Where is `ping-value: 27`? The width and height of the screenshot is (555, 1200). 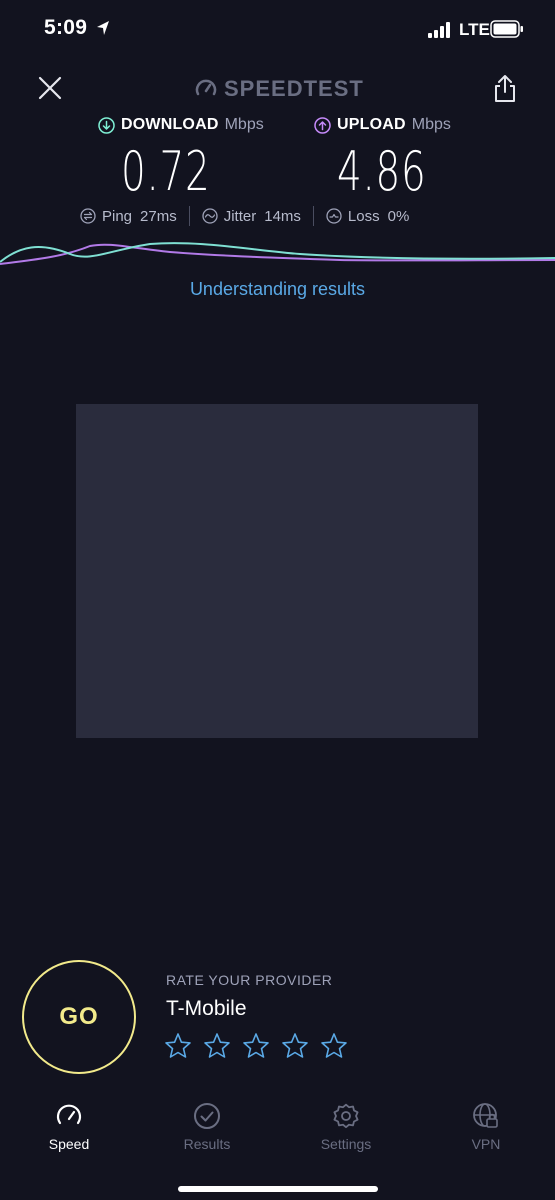 ping-value: 27 is located at coordinates (148, 216).